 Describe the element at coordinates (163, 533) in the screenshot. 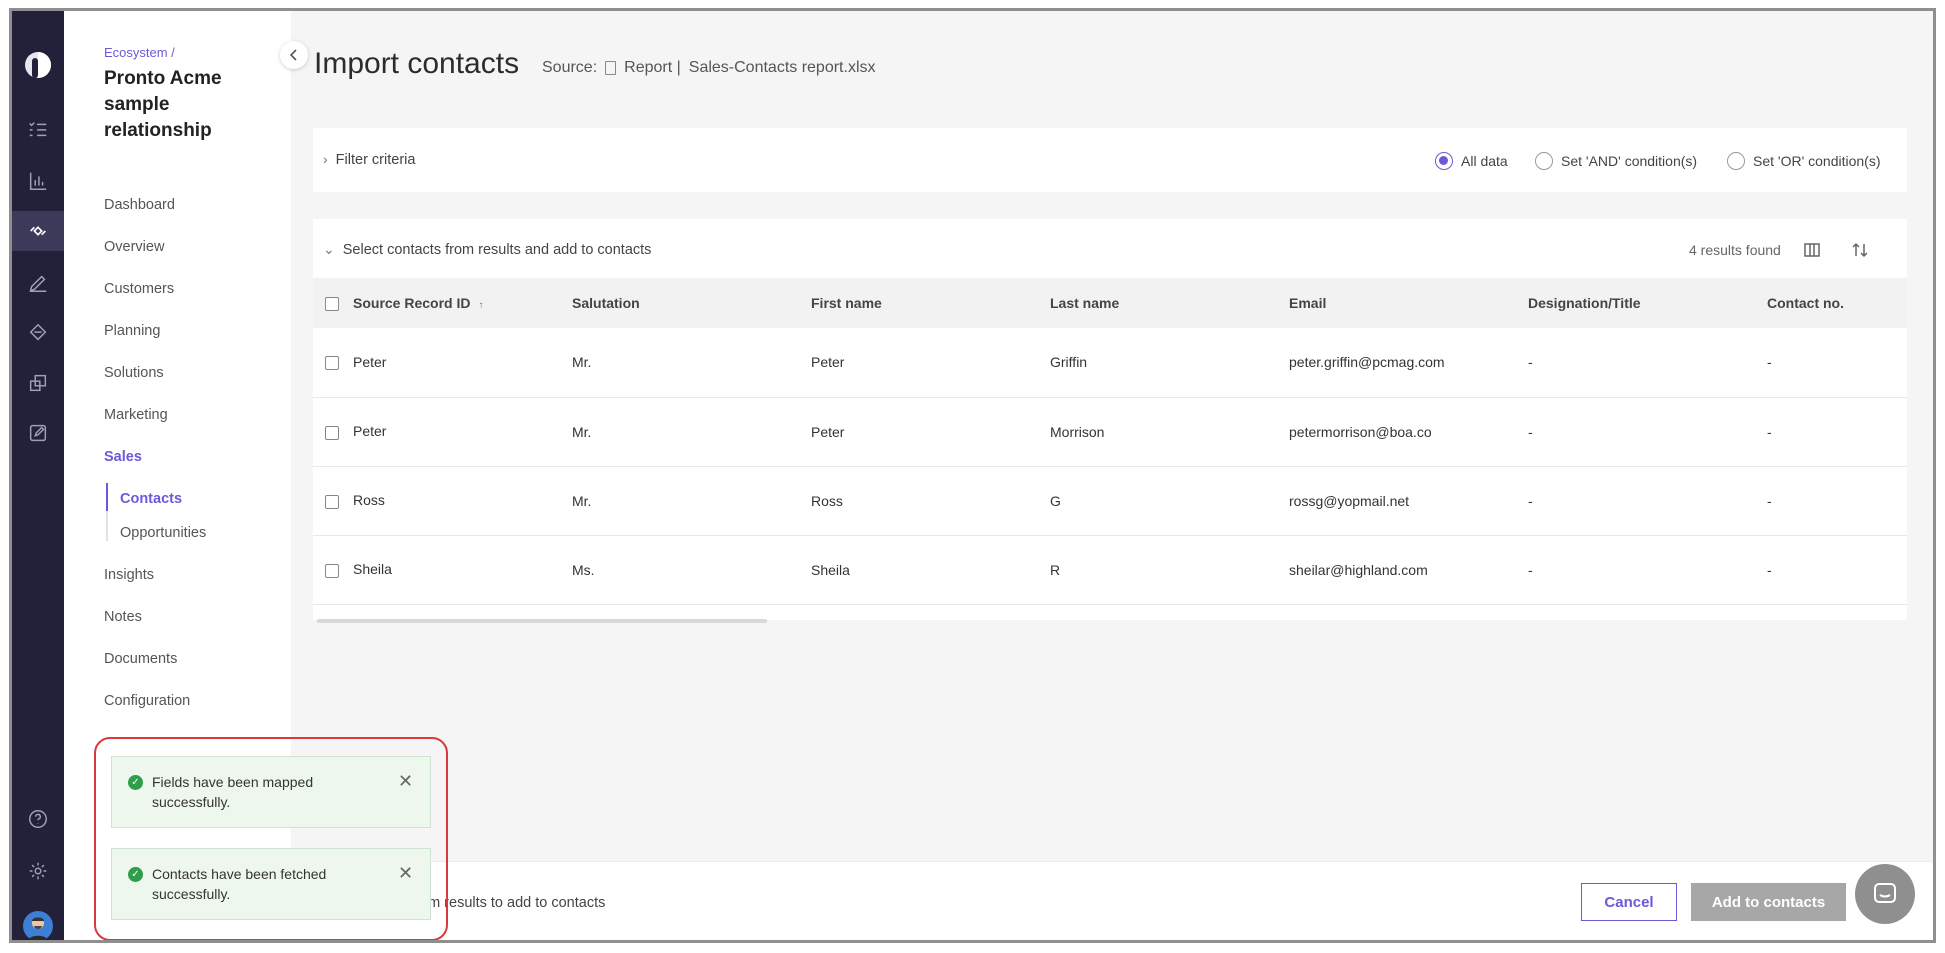

I see `nav-item-opportunities: Opportunities` at that location.